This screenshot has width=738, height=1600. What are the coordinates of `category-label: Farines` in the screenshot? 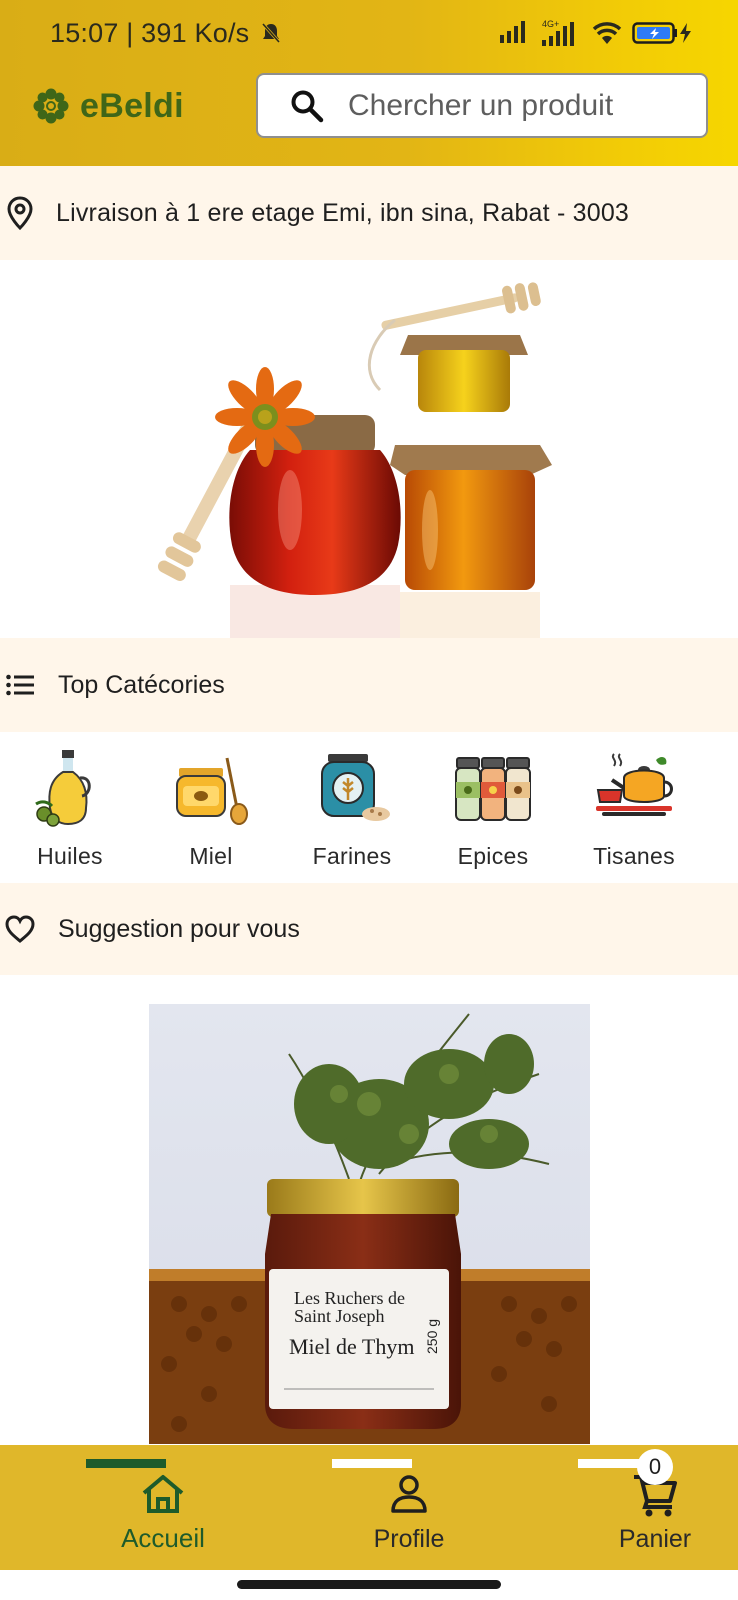 It's located at (352, 856).